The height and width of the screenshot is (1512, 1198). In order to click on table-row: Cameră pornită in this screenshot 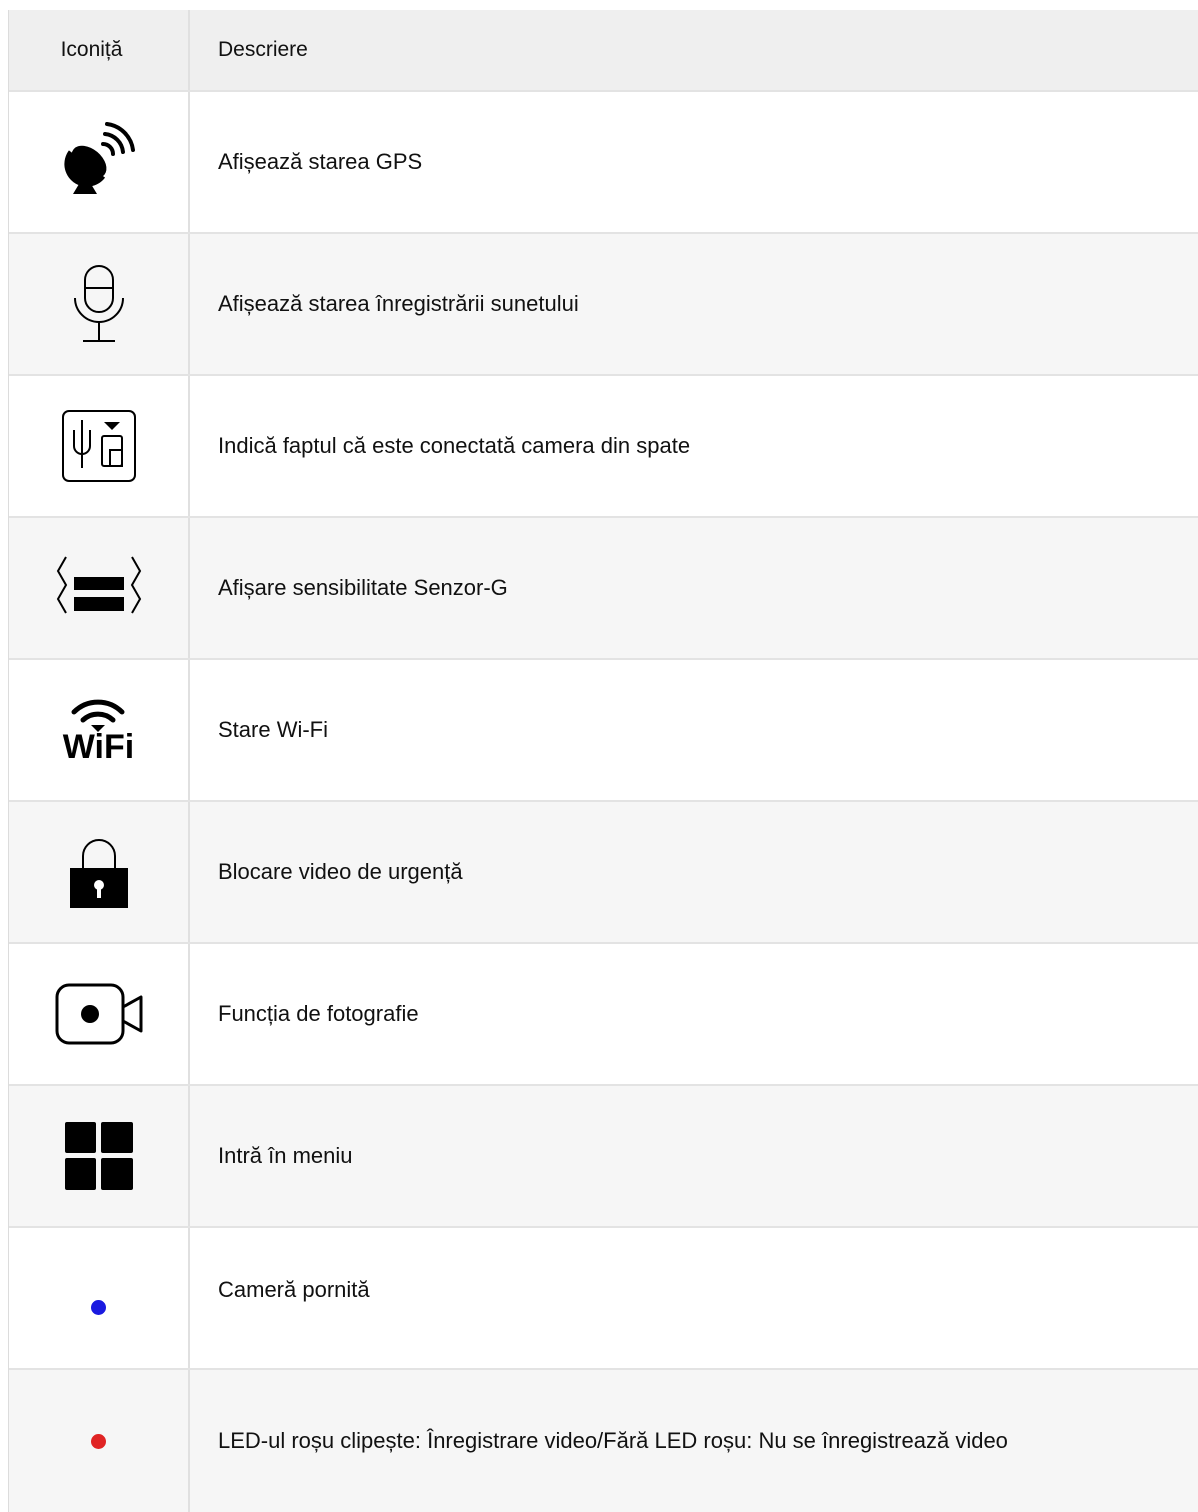, I will do `click(603, 1299)`.